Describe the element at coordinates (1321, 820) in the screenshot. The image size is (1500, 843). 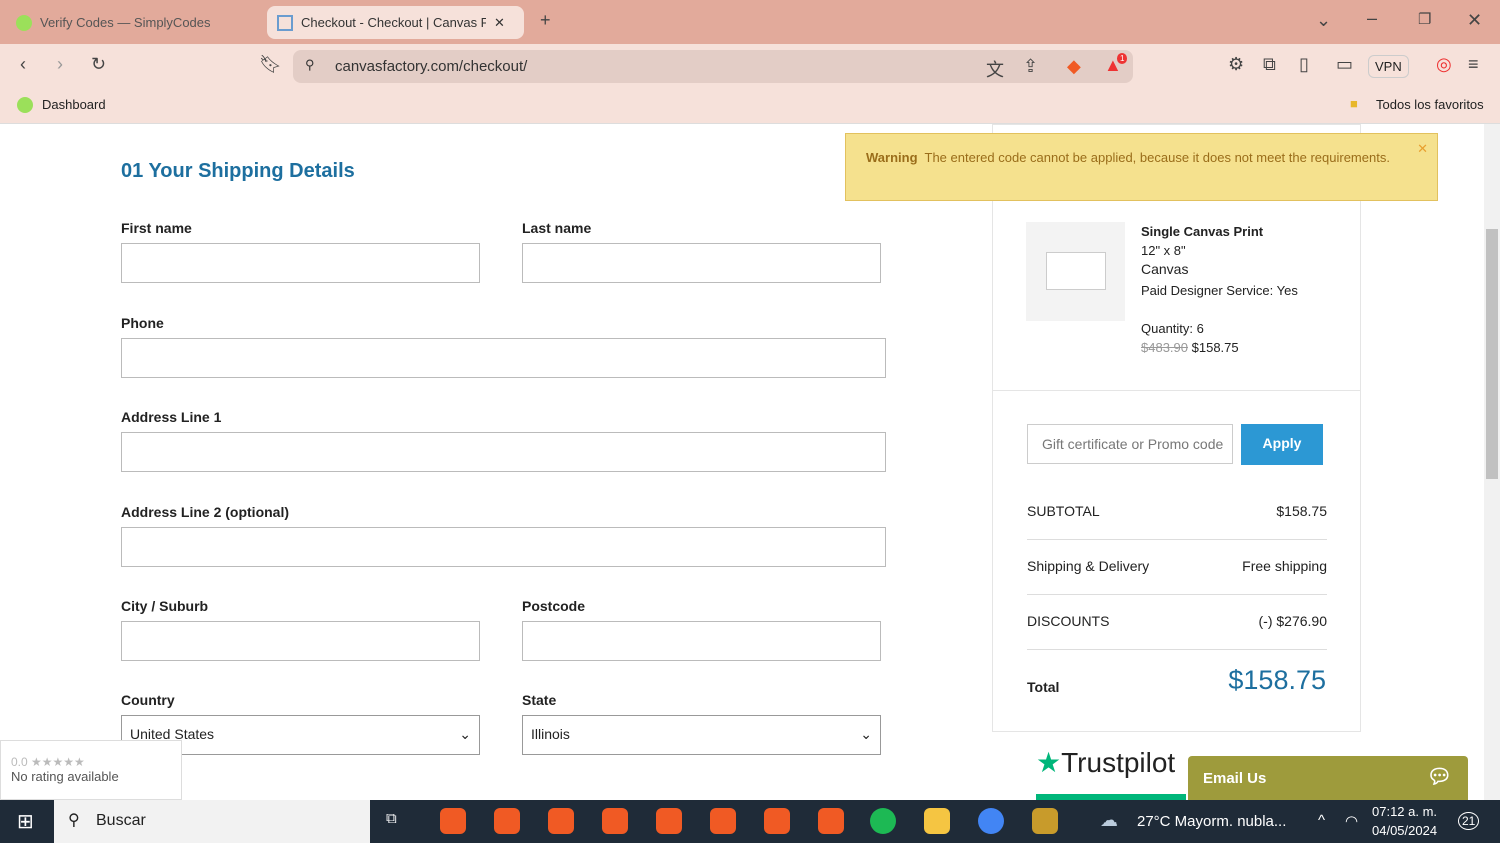
I see `chevron-up-icon: ^` at that location.